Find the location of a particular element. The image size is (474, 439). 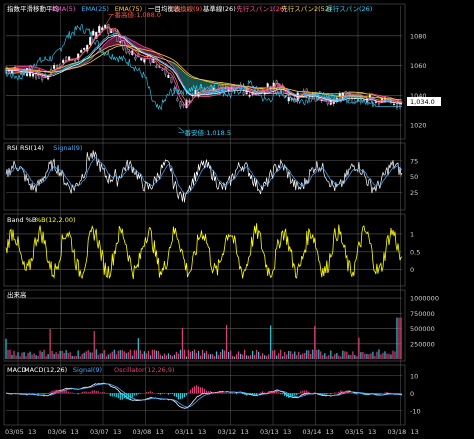

x-tick-sublabel: 13 is located at coordinates (245, 432).